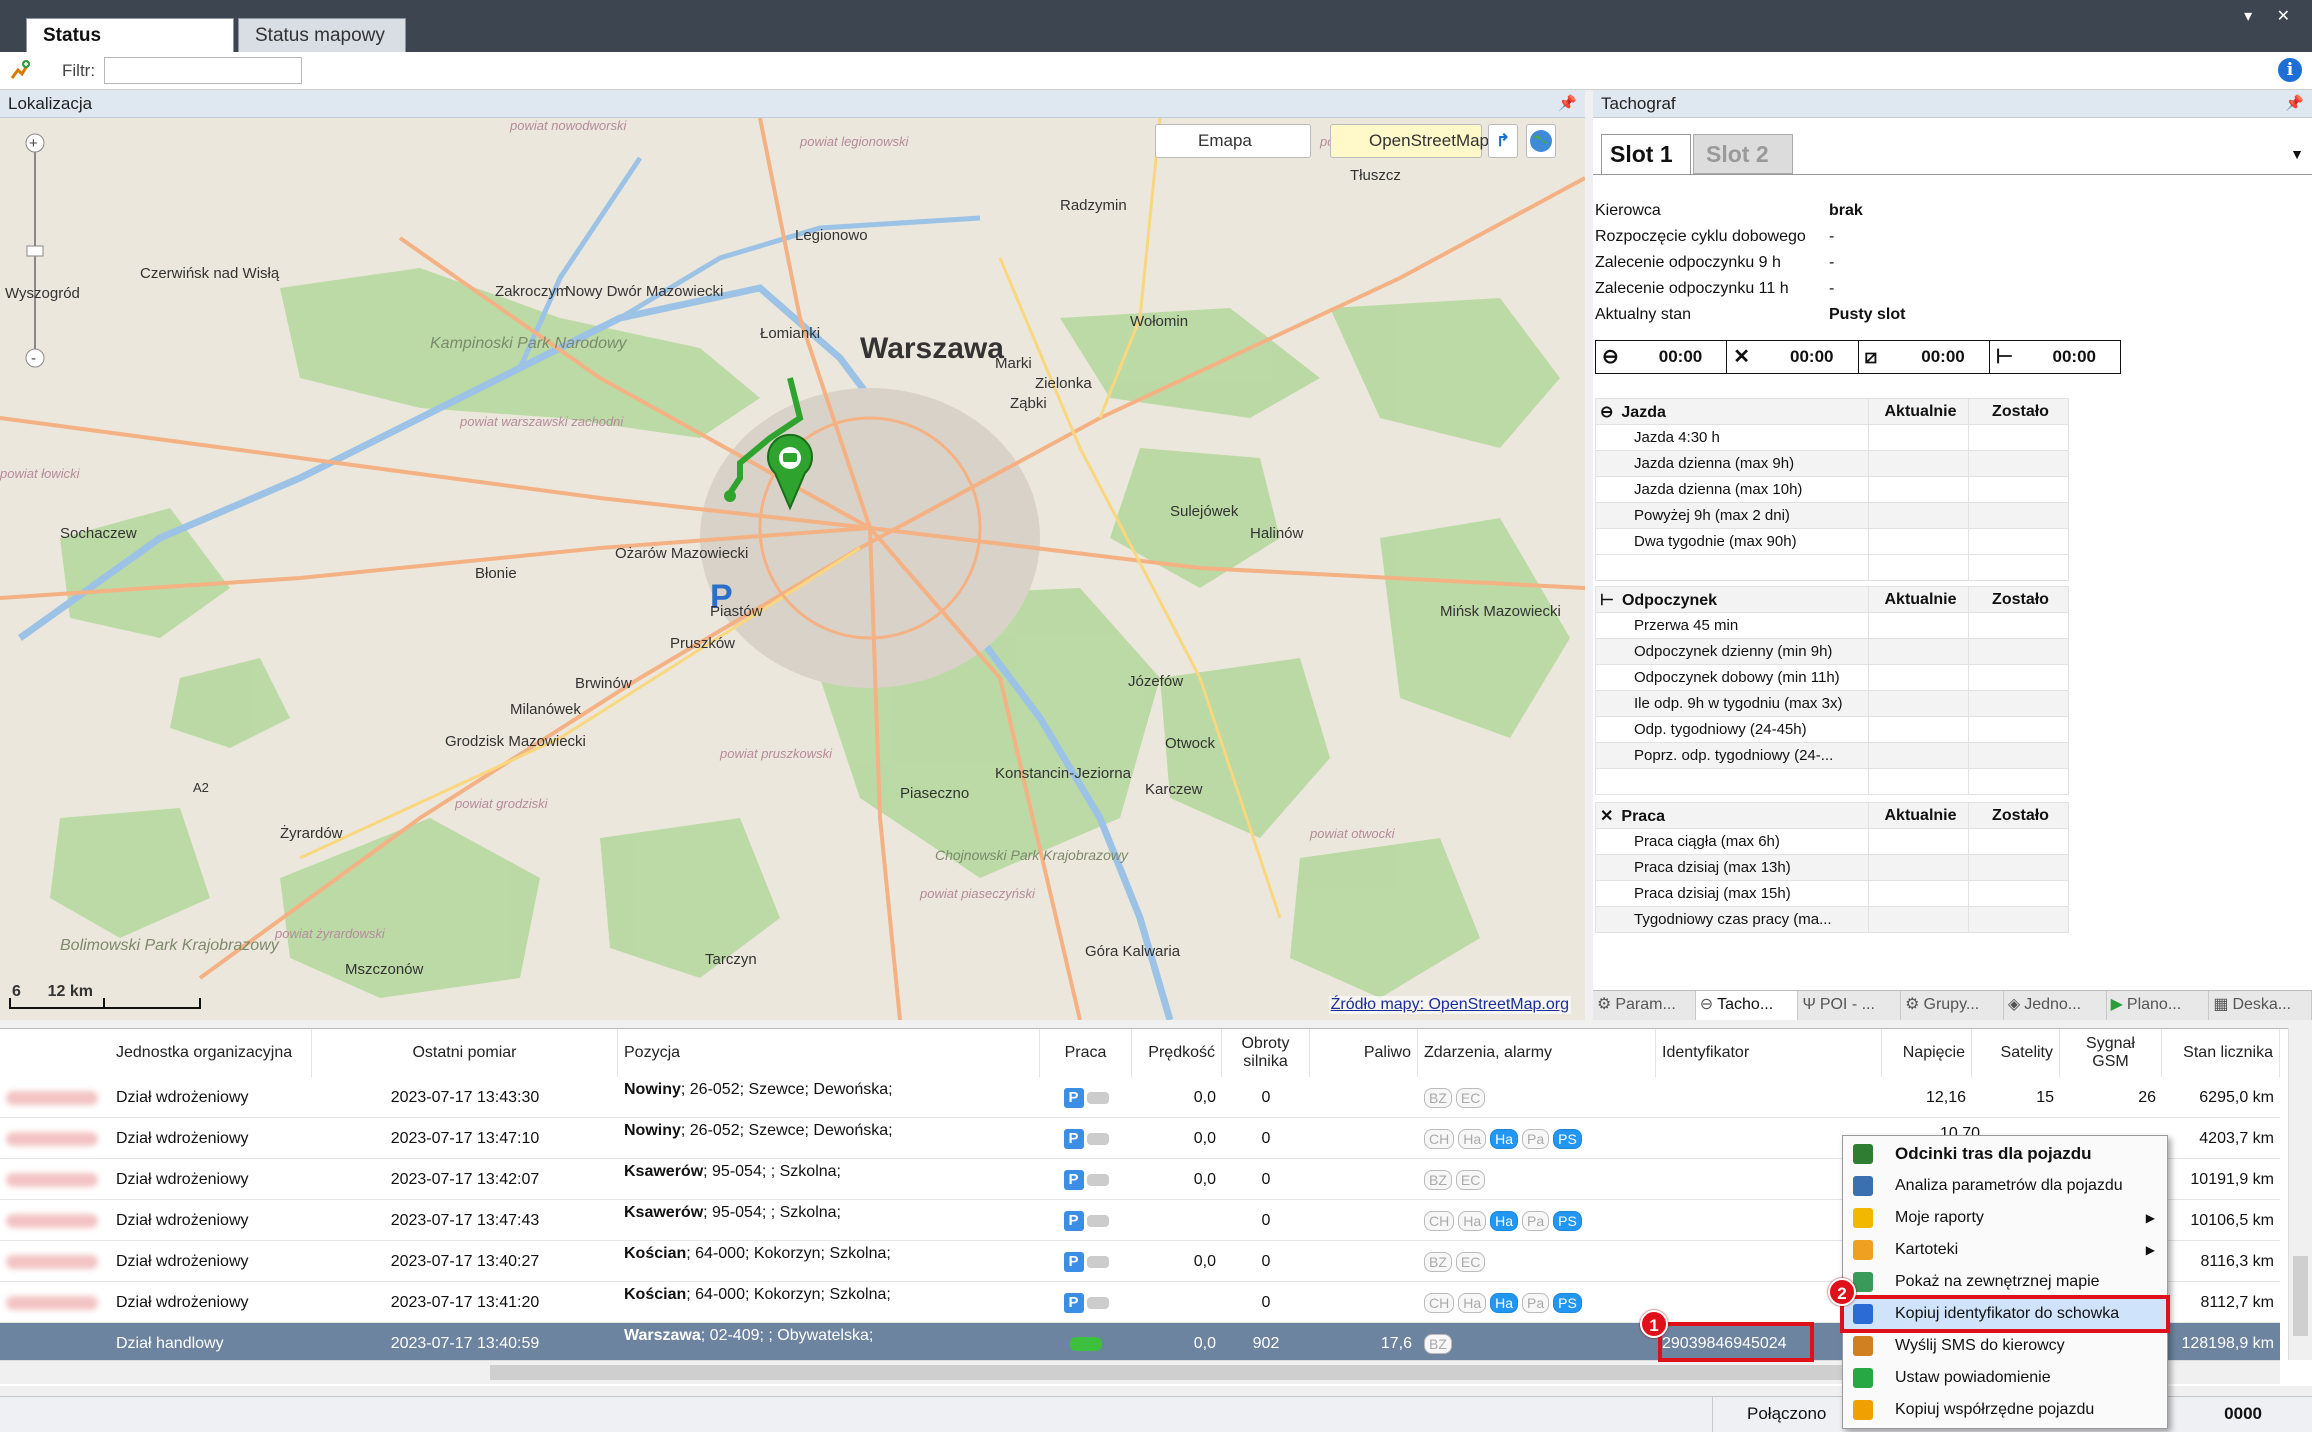  What do you see at coordinates (2005, 1314) in the screenshot?
I see `menu-item-kopiuj-identyfikator-do-schowka: Kopiuj identyfikator do schowka` at bounding box center [2005, 1314].